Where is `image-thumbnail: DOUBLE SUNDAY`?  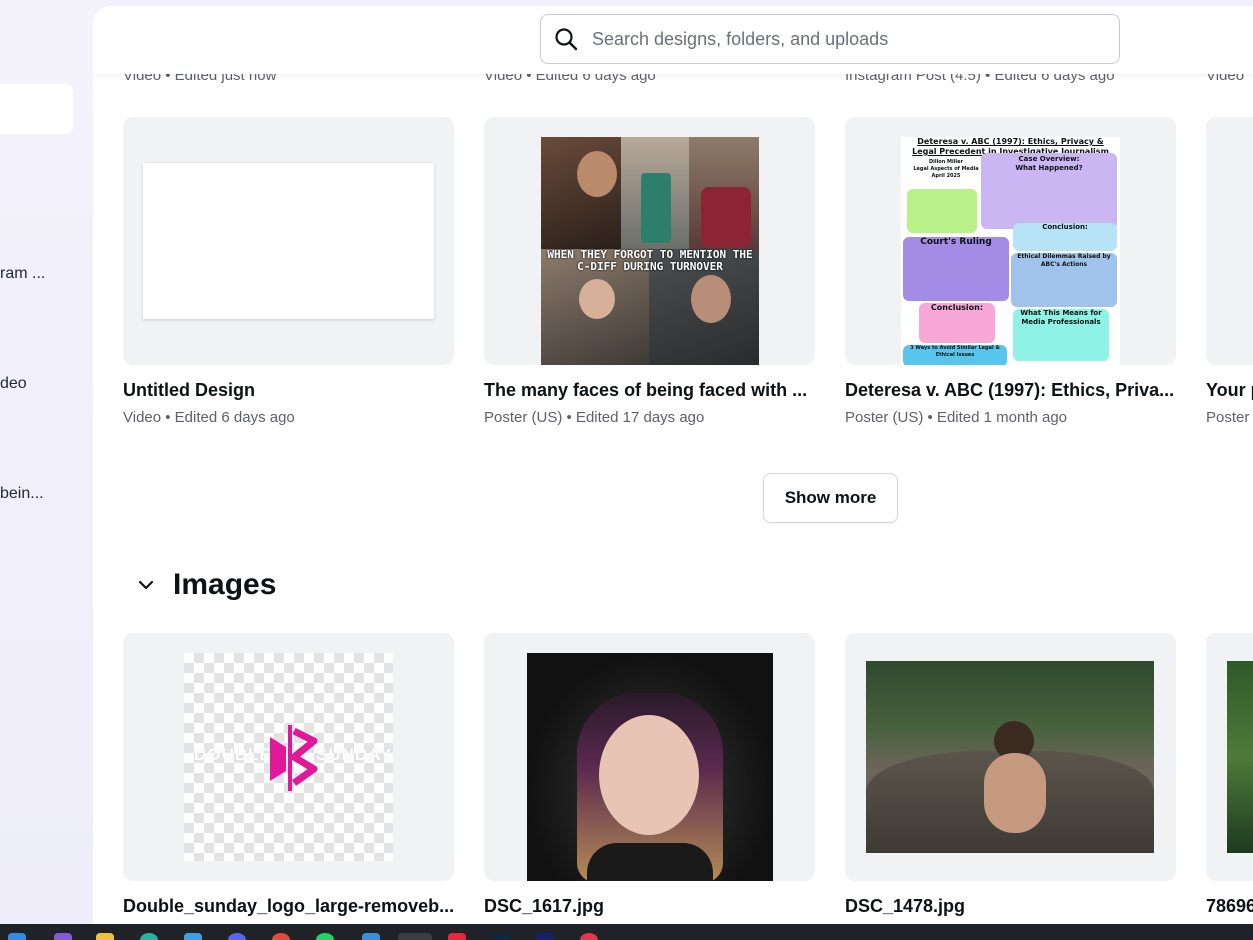 image-thumbnail: DOUBLE SUNDAY is located at coordinates (288, 757).